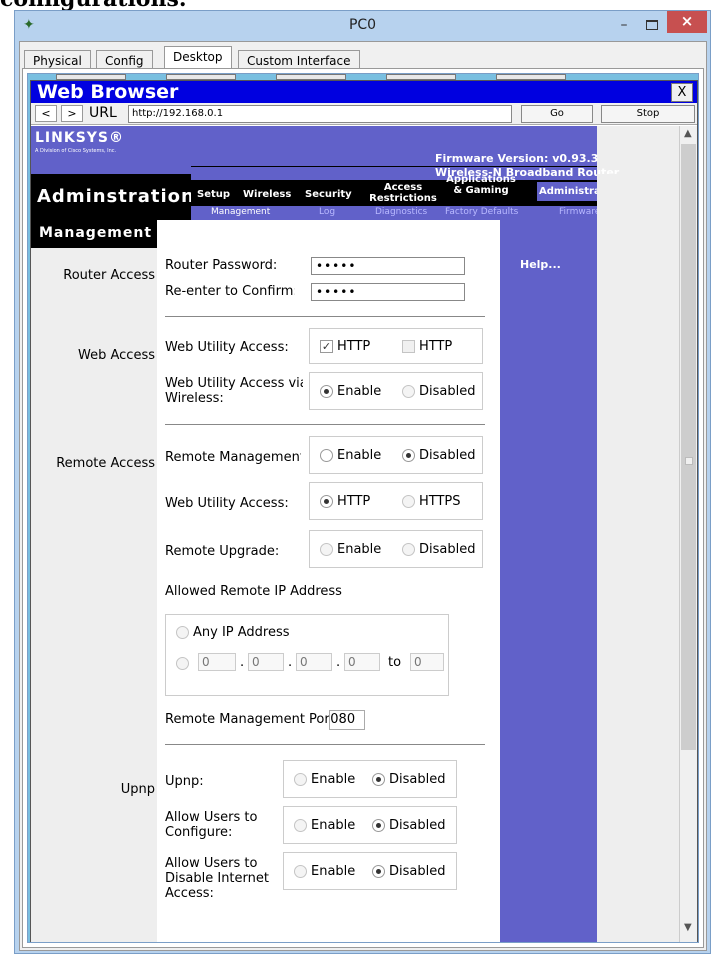 The height and width of the screenshot is (955, 713). Describe the element at coordinates (300, 871) in the screenshot. I see `allow-disable-enable-radio` at that location.